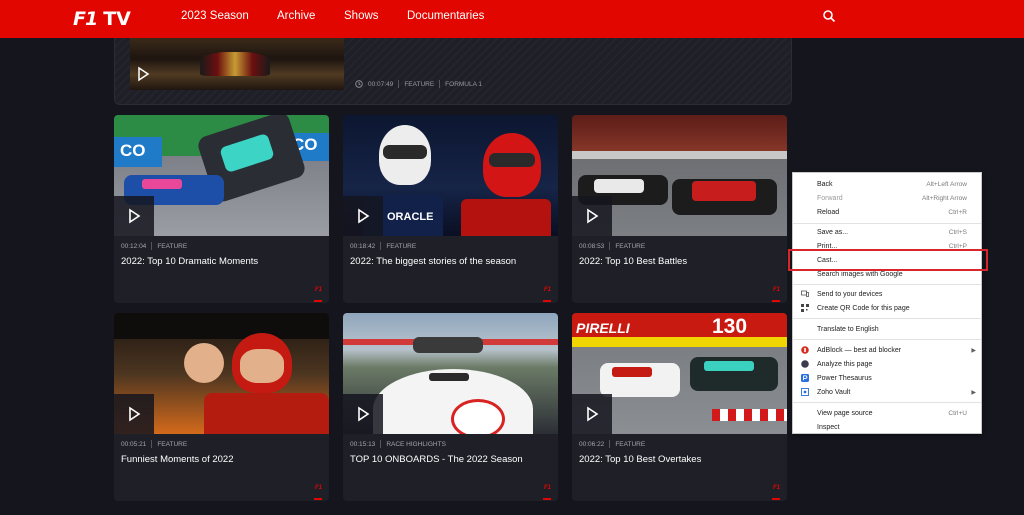 The height and width of the screenshot is (515, 1024). Describe the element at coordinates (296, 16) in the screenshot. I see `nav-archive: Archive` at that location.